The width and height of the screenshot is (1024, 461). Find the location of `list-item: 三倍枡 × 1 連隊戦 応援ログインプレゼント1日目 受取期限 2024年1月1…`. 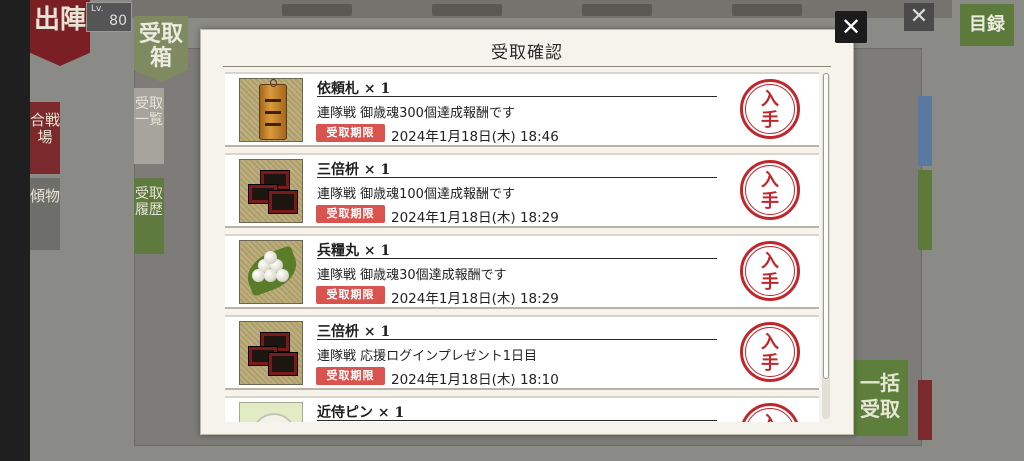

list-item: 三倍枡 × 1 連隊戦 応援ログインプレゼント1日目 受取期限 2024年1月1… is located at coordinates (522, 352).